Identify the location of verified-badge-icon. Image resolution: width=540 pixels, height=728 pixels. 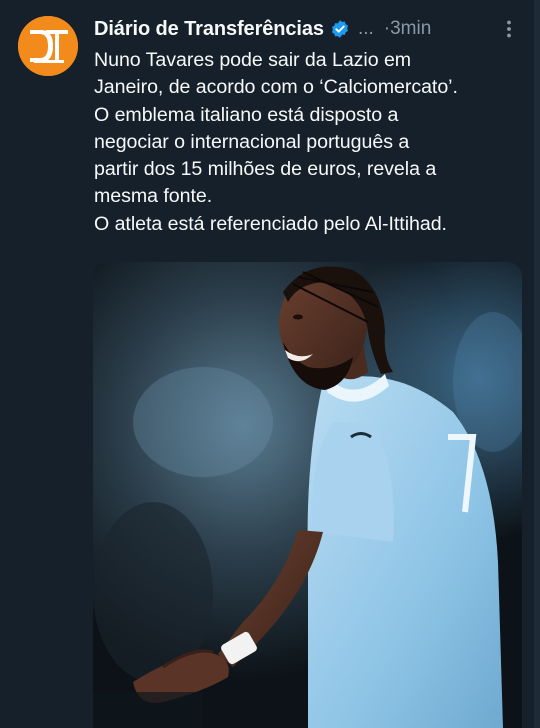
(340, 29).